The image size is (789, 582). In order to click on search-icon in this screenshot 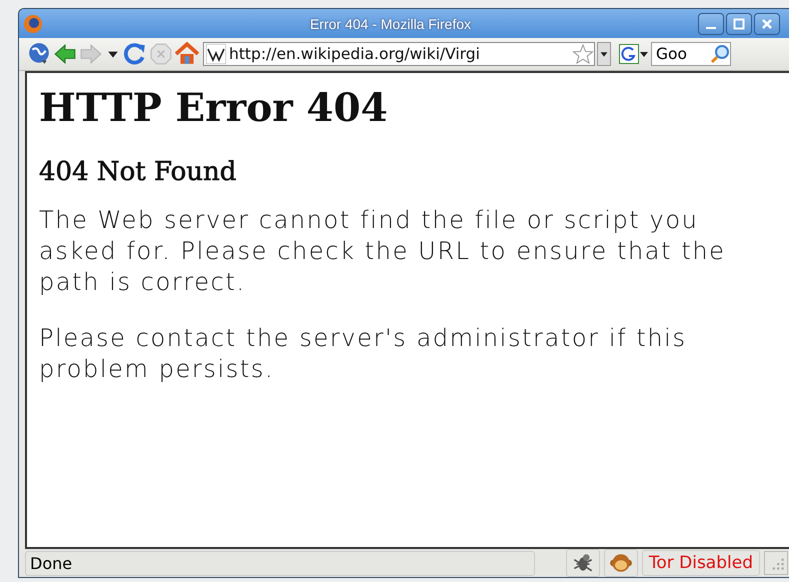, I will do `click(720, 54)`.